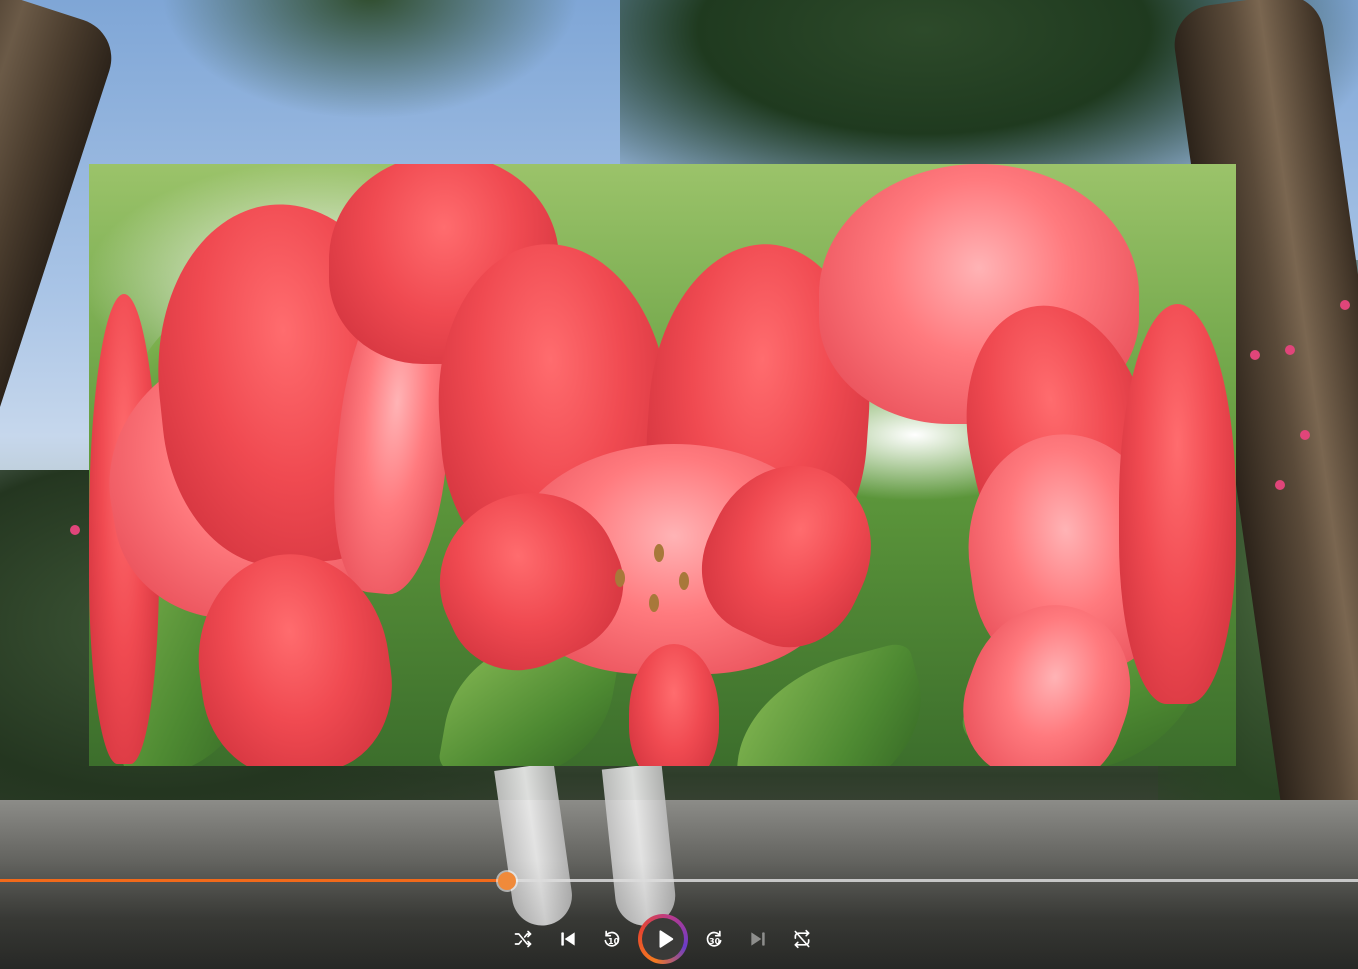 The width and height of the screenshot is (1358, 969). What do you see at coordinates (370, 60) in the screenshot?
I see `palm-fronds-left` at bounding box center [370, 60].